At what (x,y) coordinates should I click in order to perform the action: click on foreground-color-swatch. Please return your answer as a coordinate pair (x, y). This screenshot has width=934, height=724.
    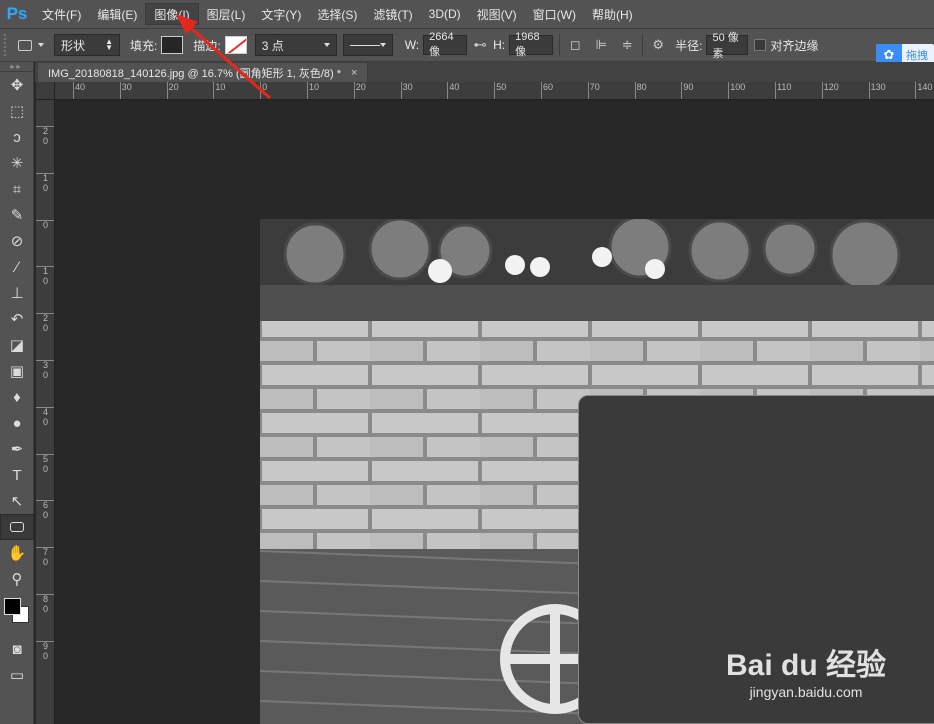
    Looking at the image, I should click on (12, 606).